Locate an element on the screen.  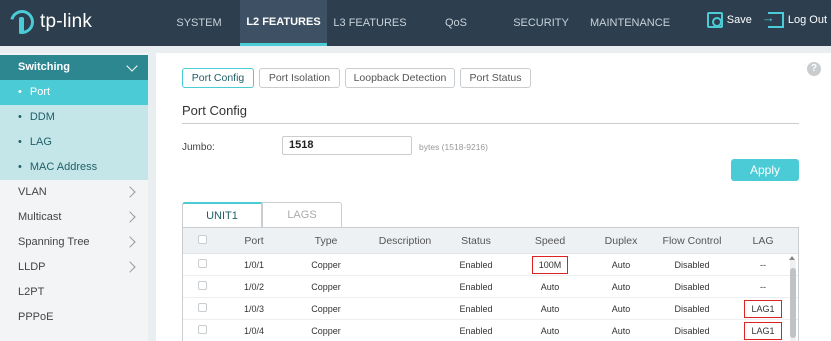
sidebar-group-switching: Switching is located at coordinates (74, 67).